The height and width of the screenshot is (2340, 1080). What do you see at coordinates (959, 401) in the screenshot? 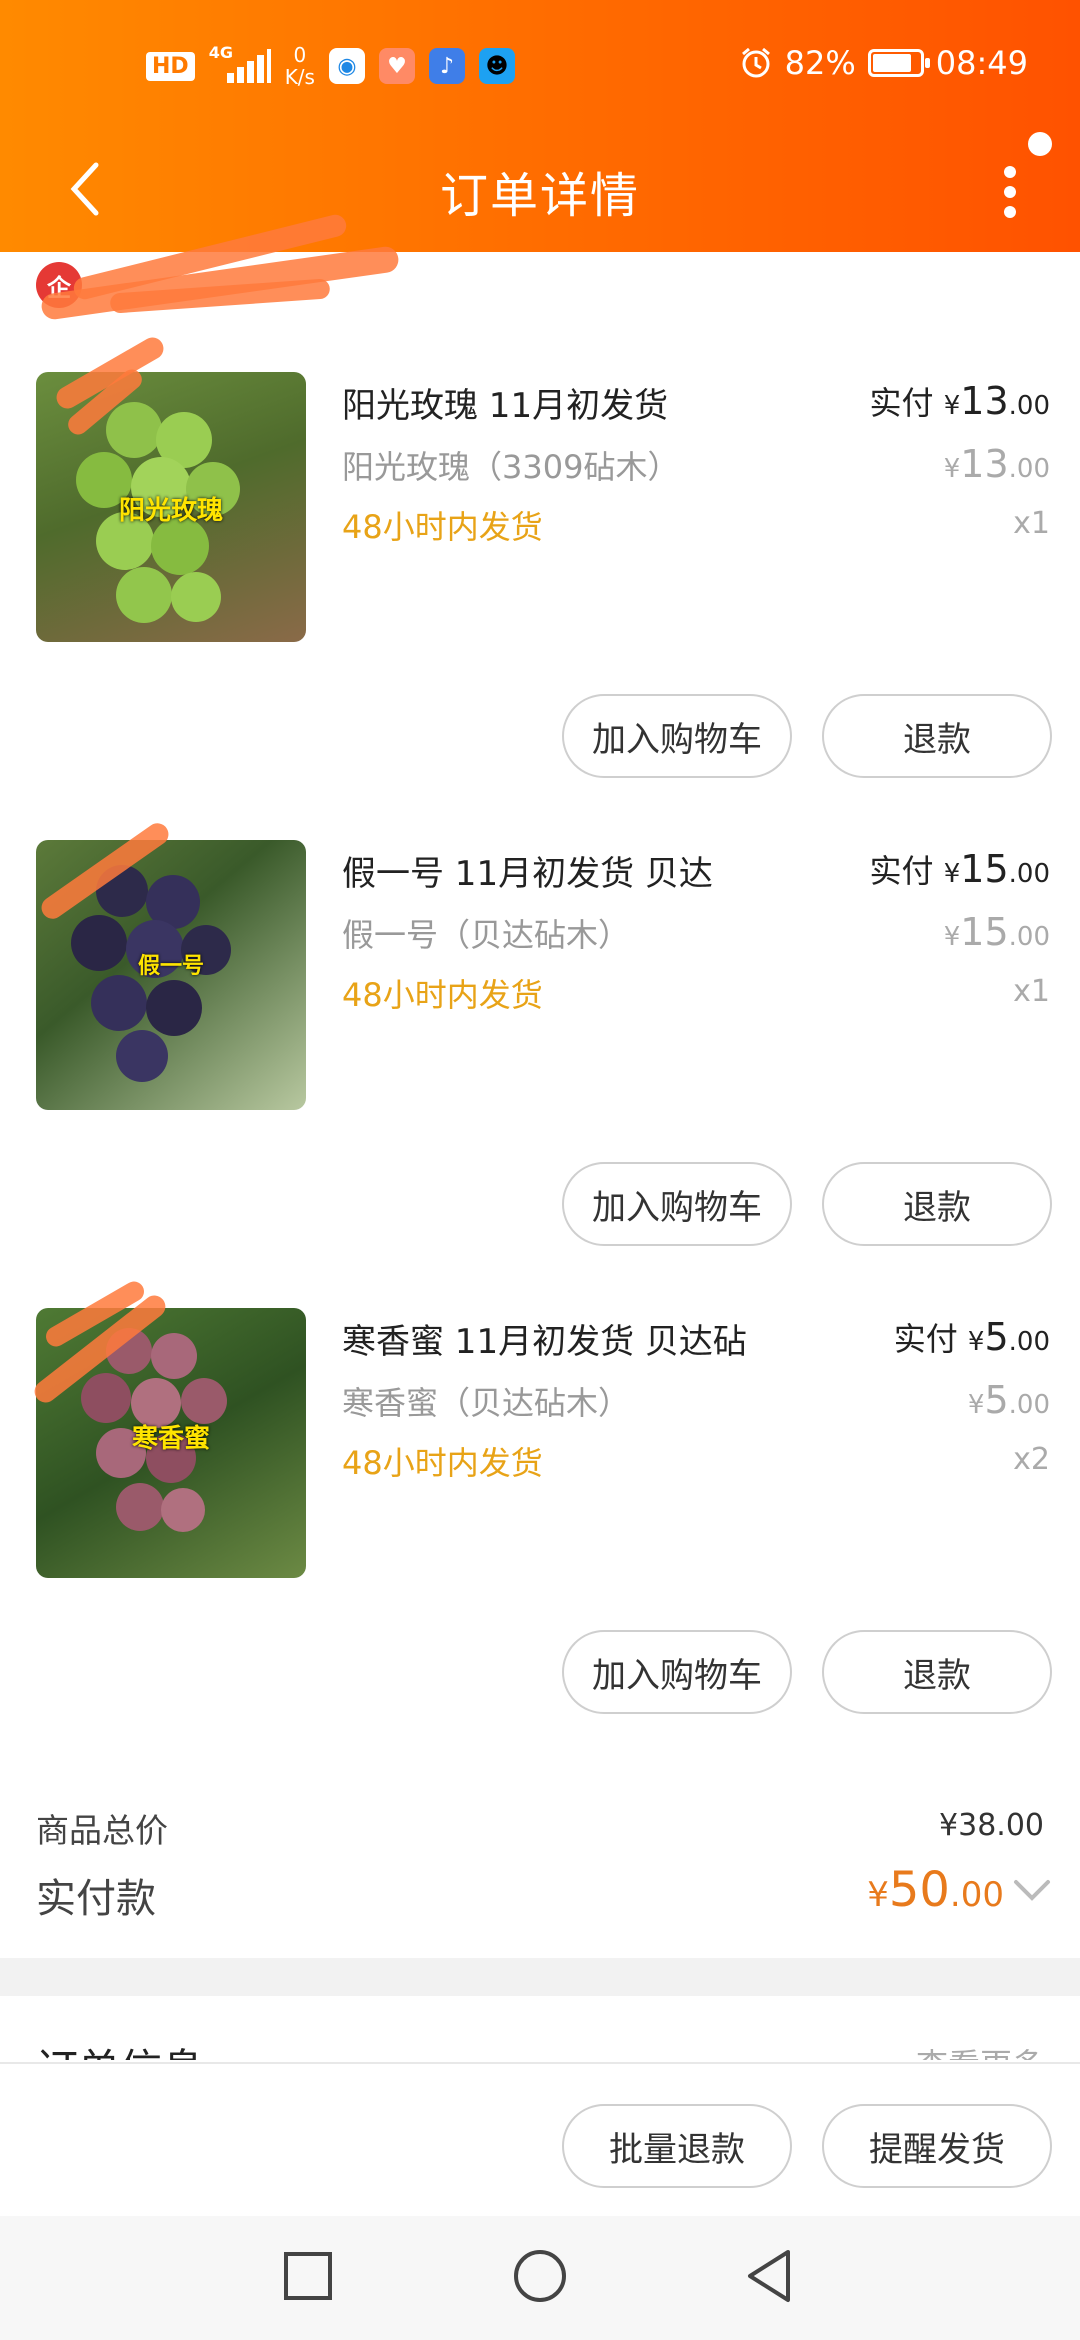
I see `paid-price: 实付 ¥13.00` at bounding box center [959, 401].